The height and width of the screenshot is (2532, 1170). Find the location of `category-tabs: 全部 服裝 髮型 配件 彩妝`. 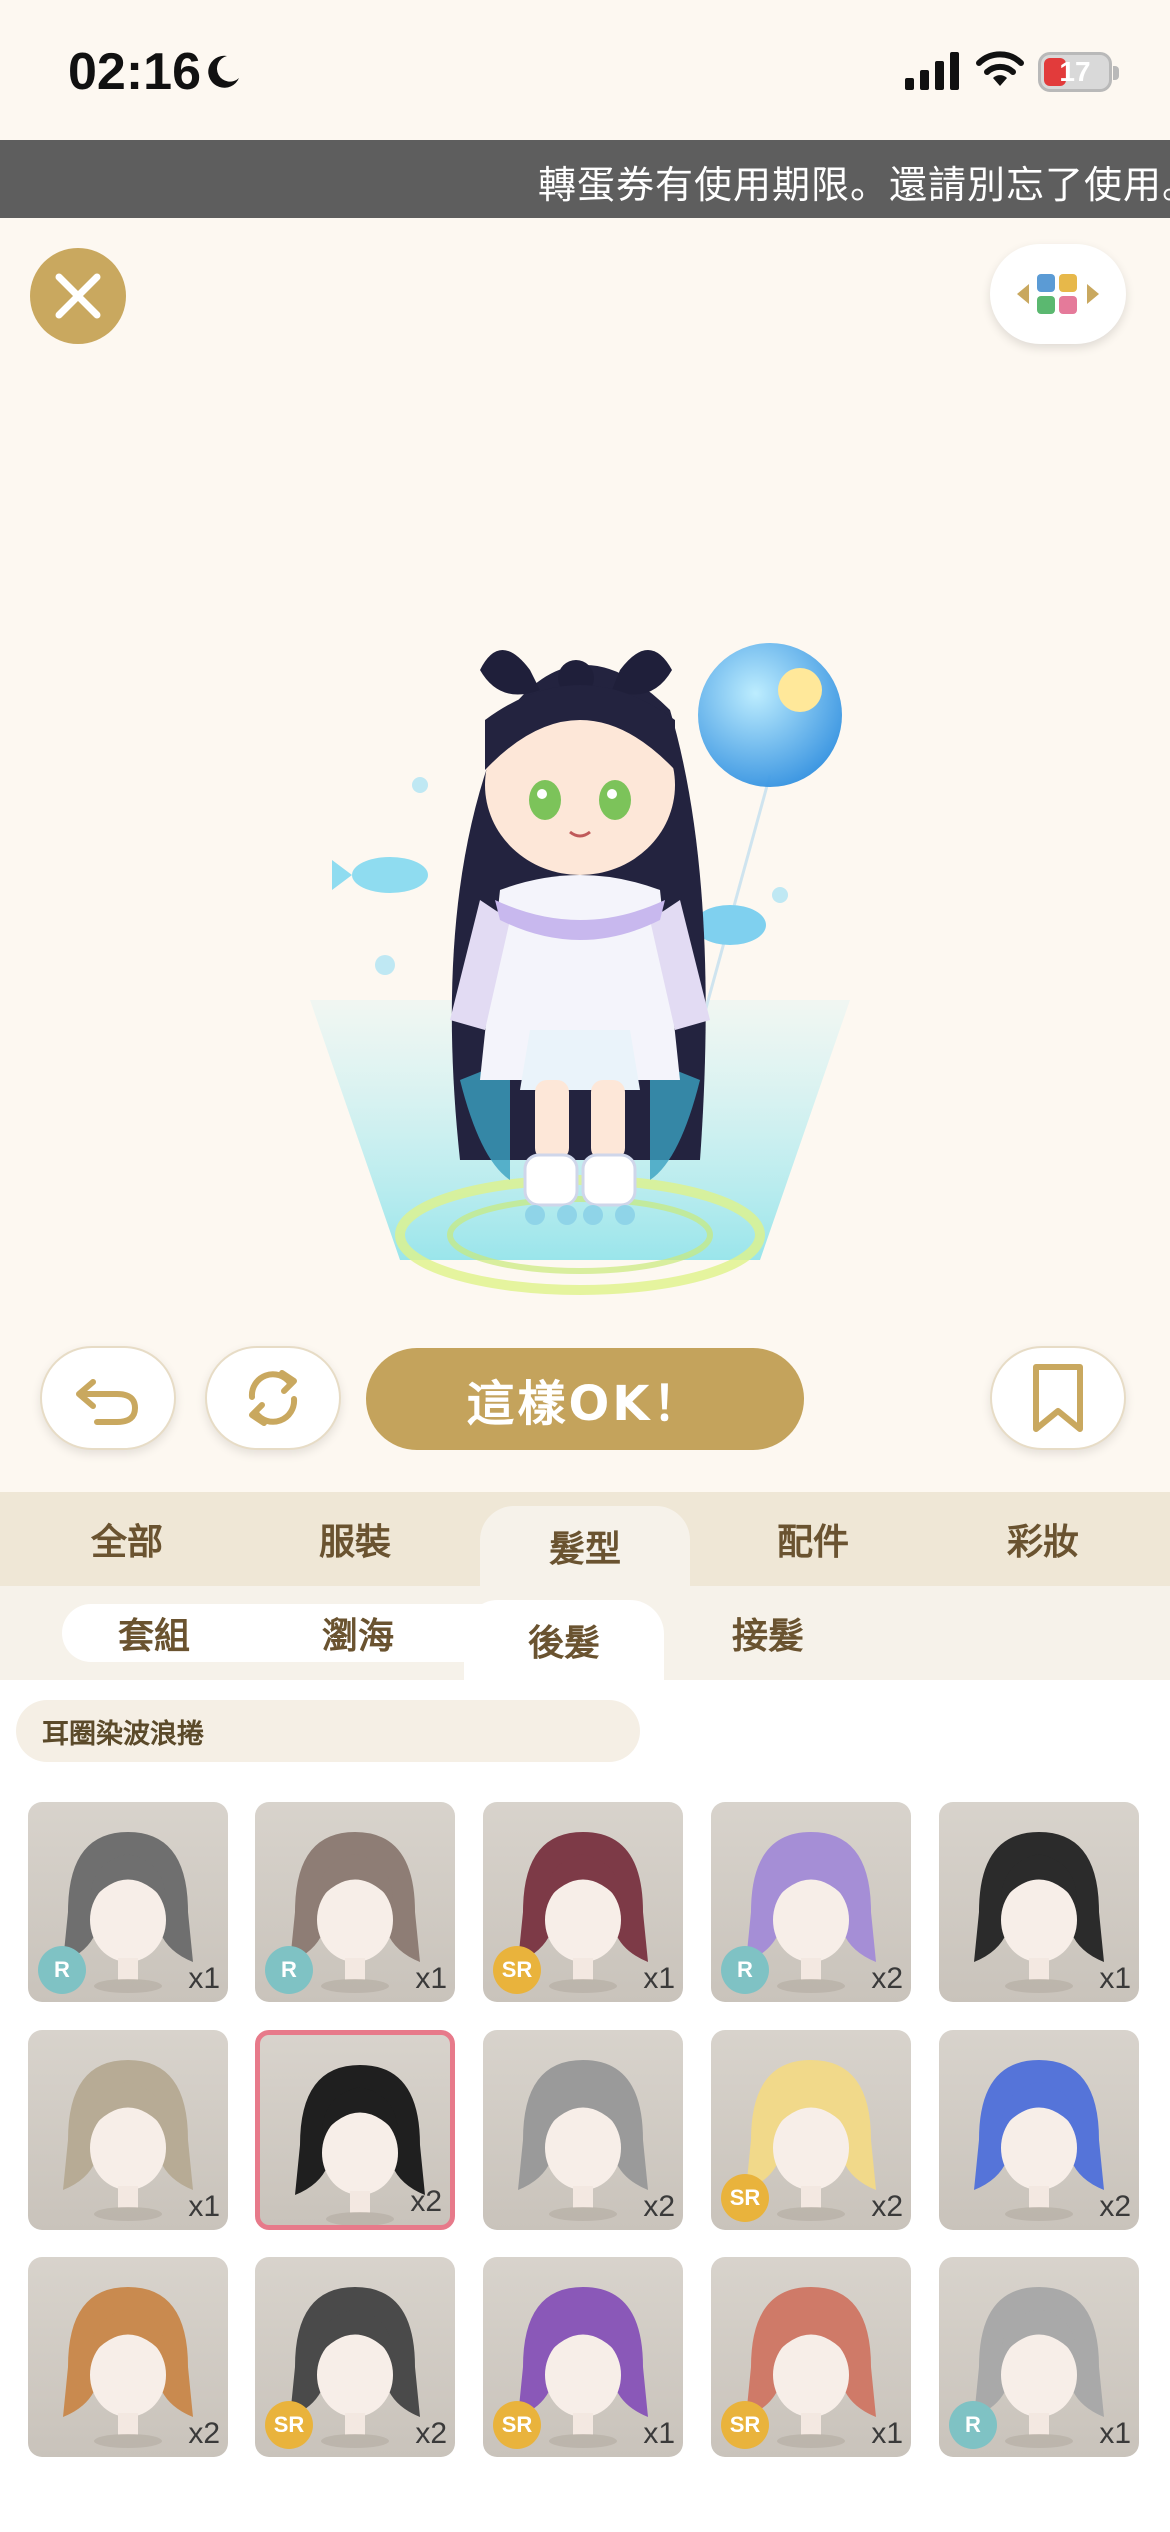

category-tabs: 全部 服裝 髮型 配件 彩妝 is located at coordinates (585, 1539).